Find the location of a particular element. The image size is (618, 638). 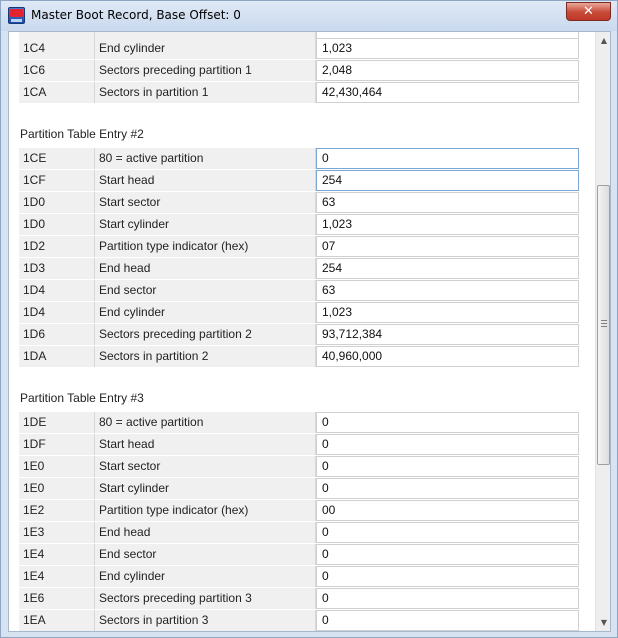

table-row: 1E4 End sector 0 is located at coordinates (299, 554).